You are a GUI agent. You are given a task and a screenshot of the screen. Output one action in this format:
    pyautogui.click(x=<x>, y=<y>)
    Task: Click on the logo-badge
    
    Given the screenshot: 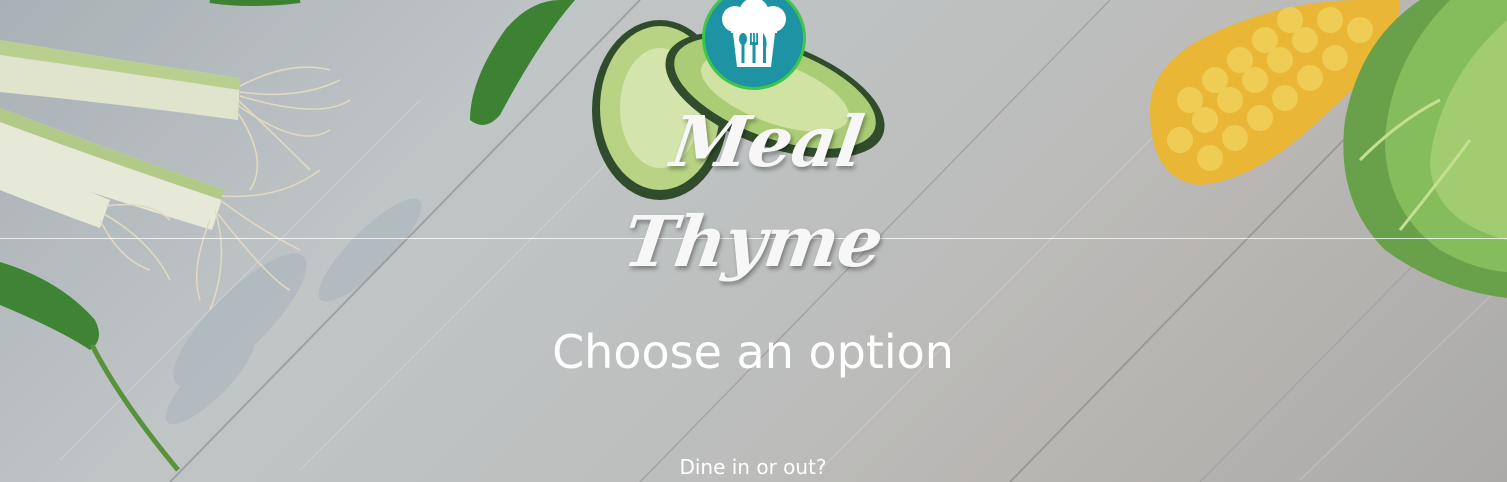 What is the action you would take?
    pyautogui.click(x=754, y=45)
    